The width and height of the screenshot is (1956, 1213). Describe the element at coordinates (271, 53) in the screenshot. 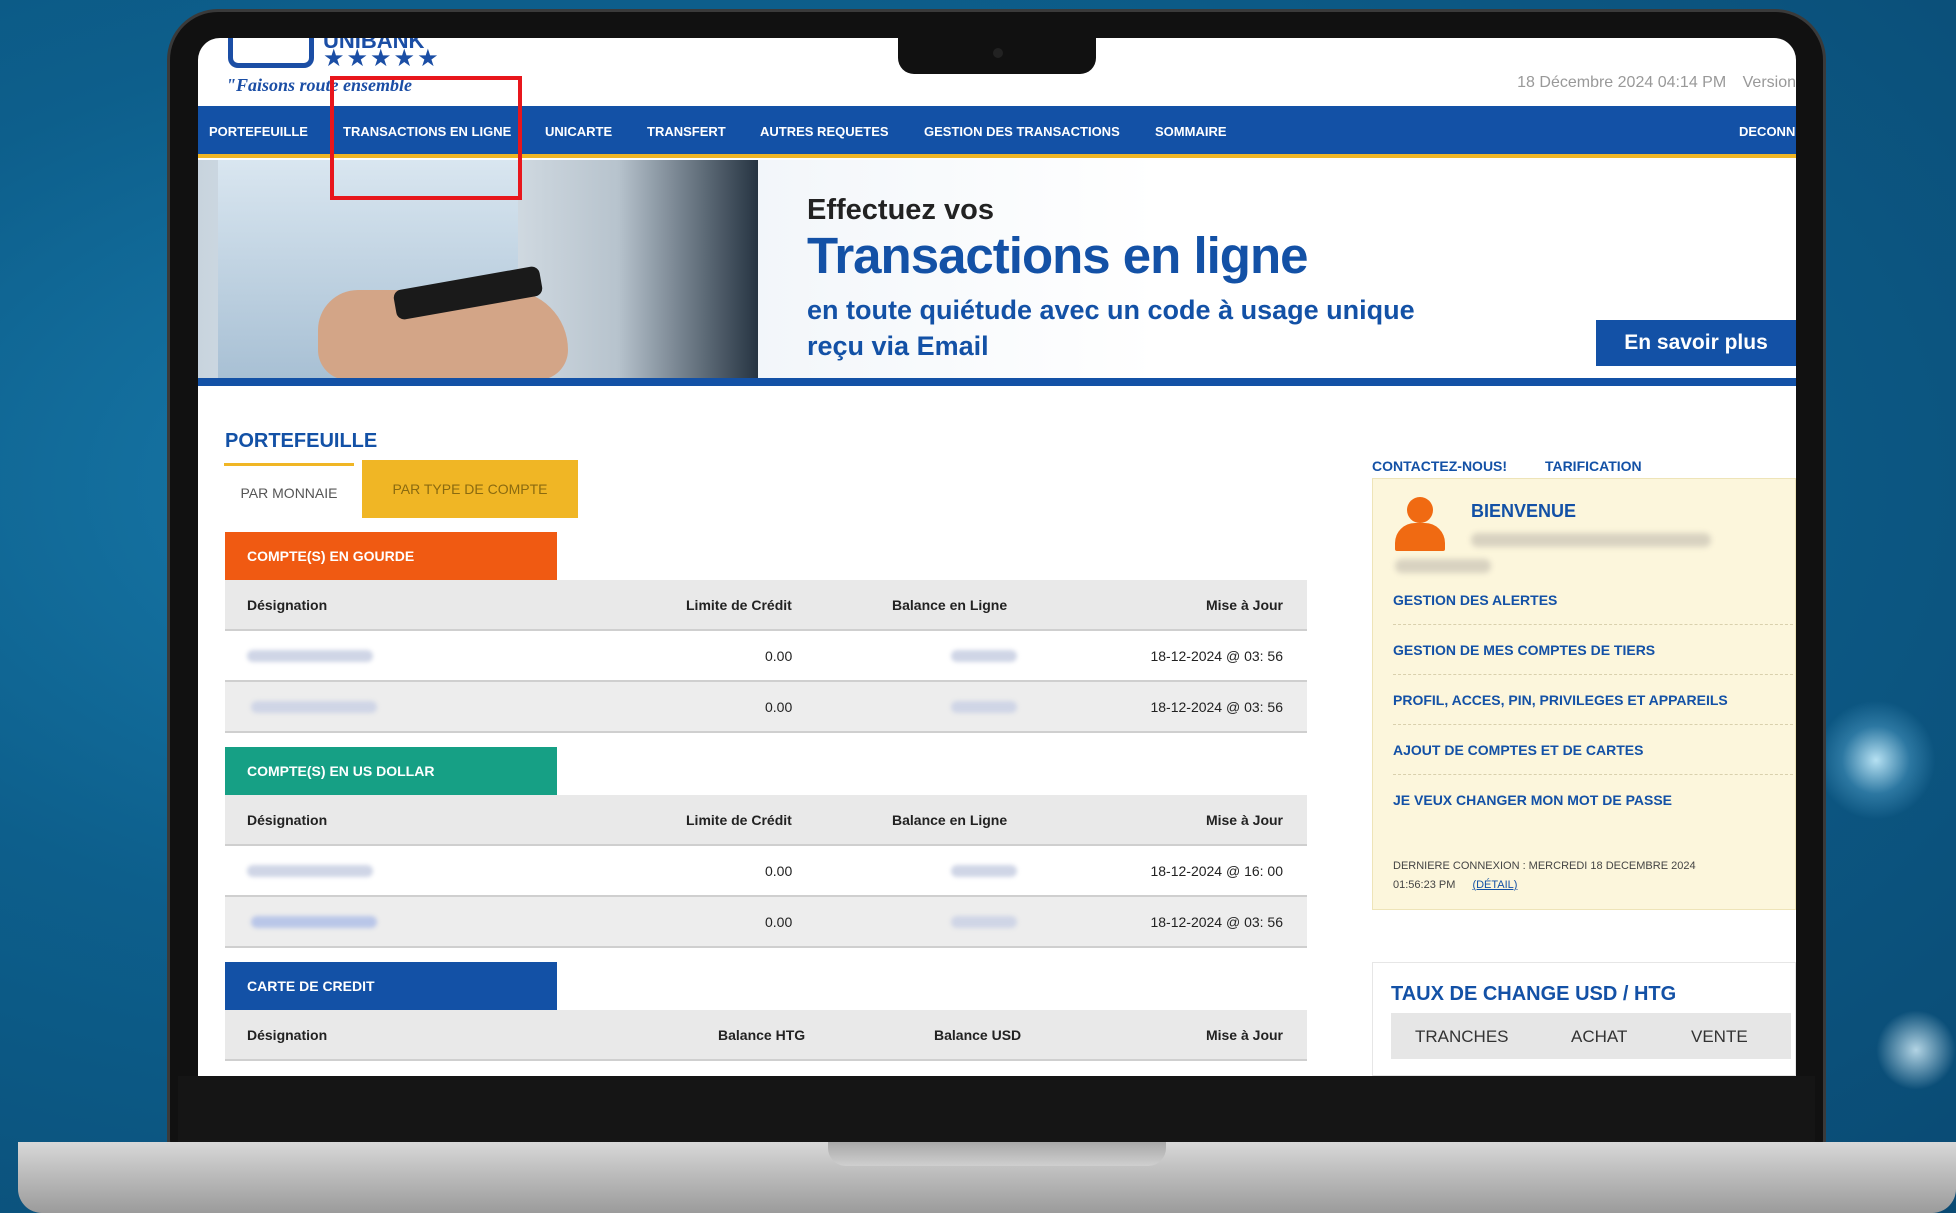

I see `logo-icon` at that location.